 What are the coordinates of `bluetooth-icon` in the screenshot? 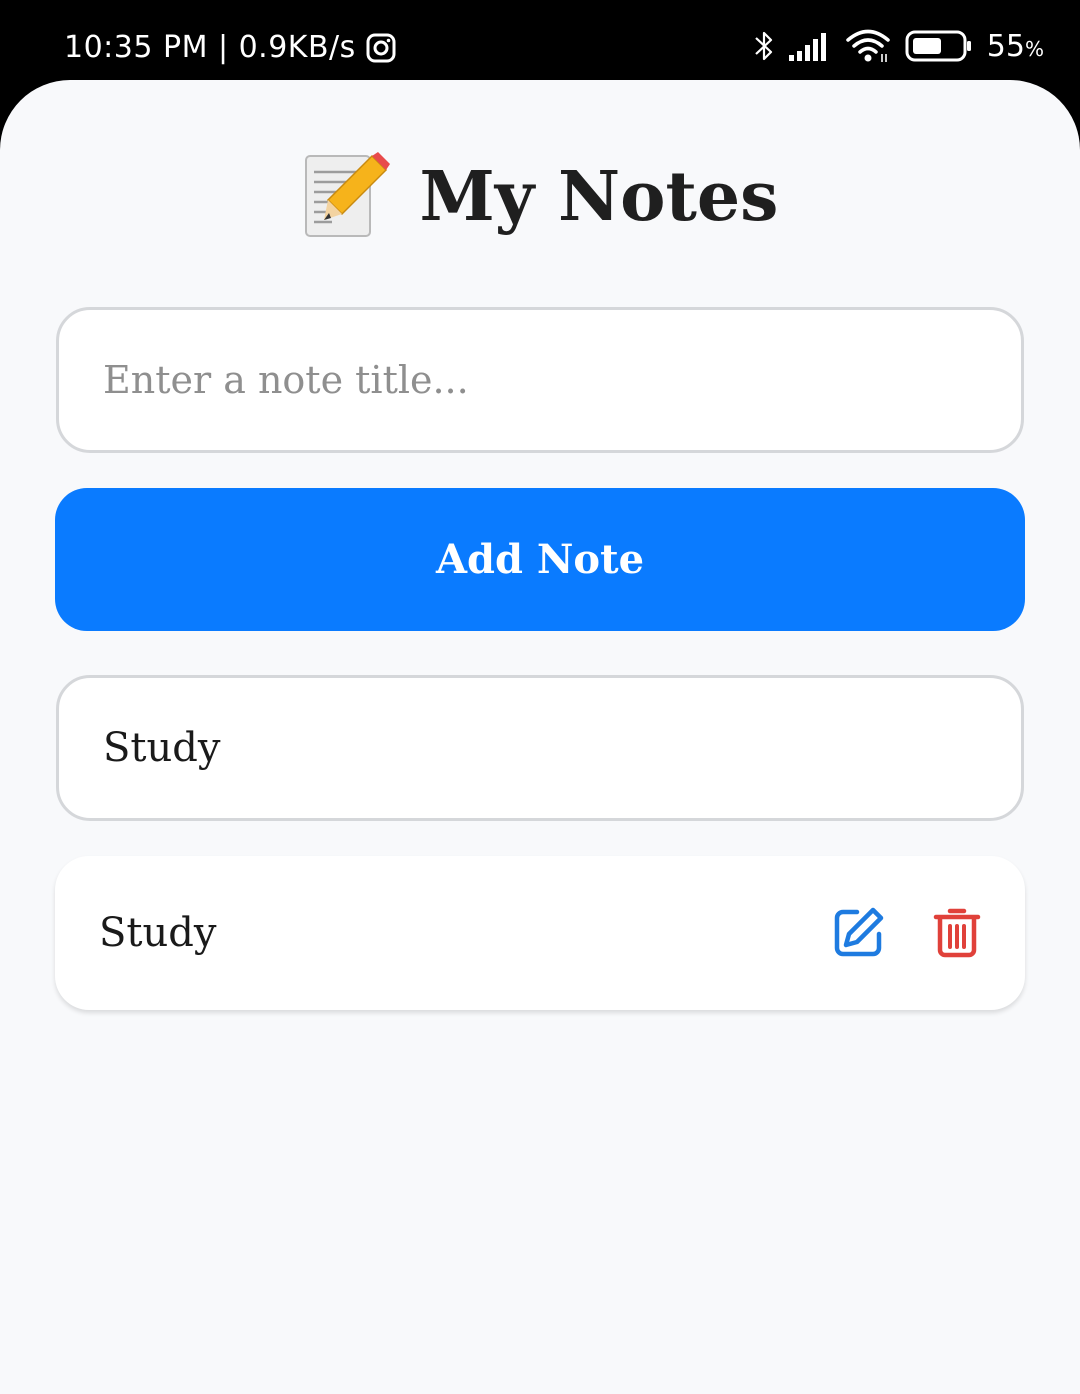 It's located at (764, 46).